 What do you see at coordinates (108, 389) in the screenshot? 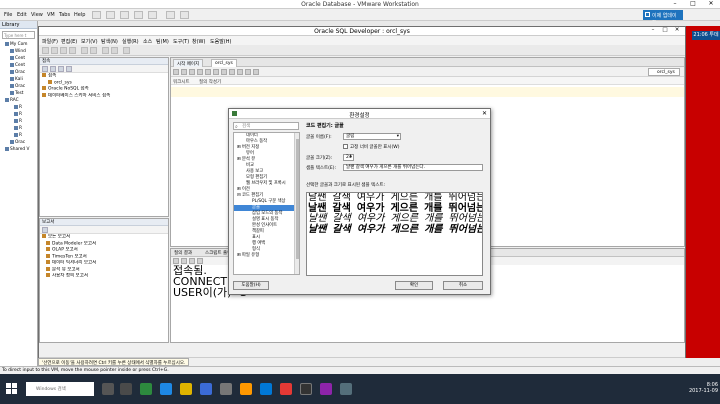
I see `task-view-icon` at bounding box center [108, 389].